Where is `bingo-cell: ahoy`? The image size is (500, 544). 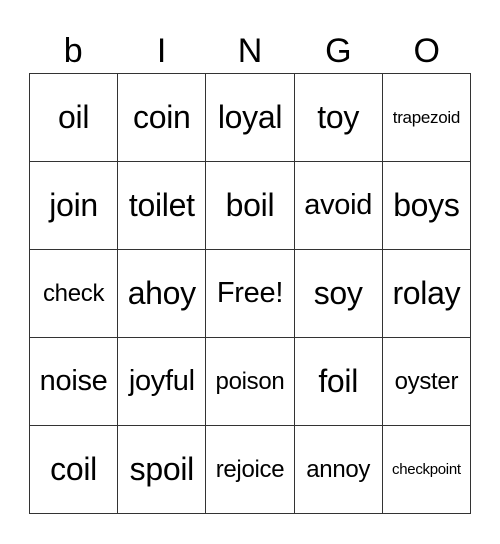
bingo-cell: ahoy is located at coordinates (162, 294).